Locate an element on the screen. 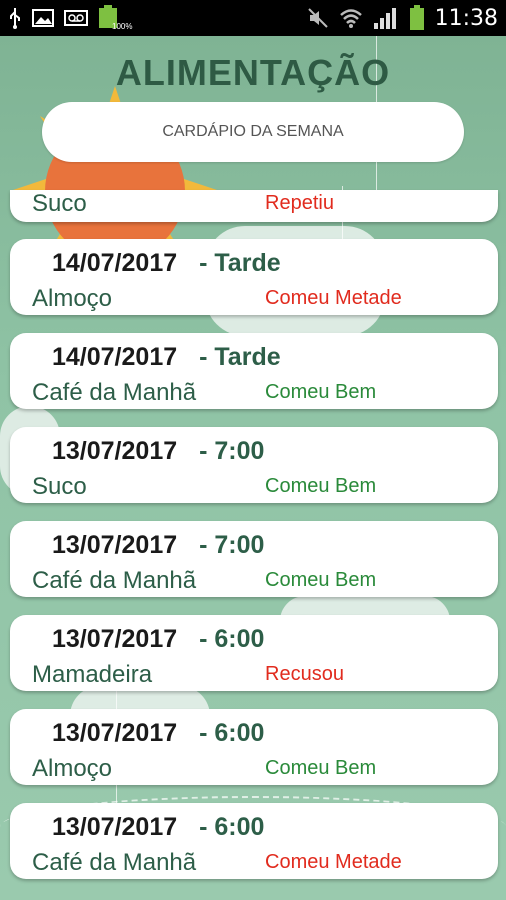 Image resolution: width=506 pixels, height=900 pixels. meal-card: 13/07/2017 - 7:00 Café da Manhã Comeu Bem is located at coordinates (254, 559).